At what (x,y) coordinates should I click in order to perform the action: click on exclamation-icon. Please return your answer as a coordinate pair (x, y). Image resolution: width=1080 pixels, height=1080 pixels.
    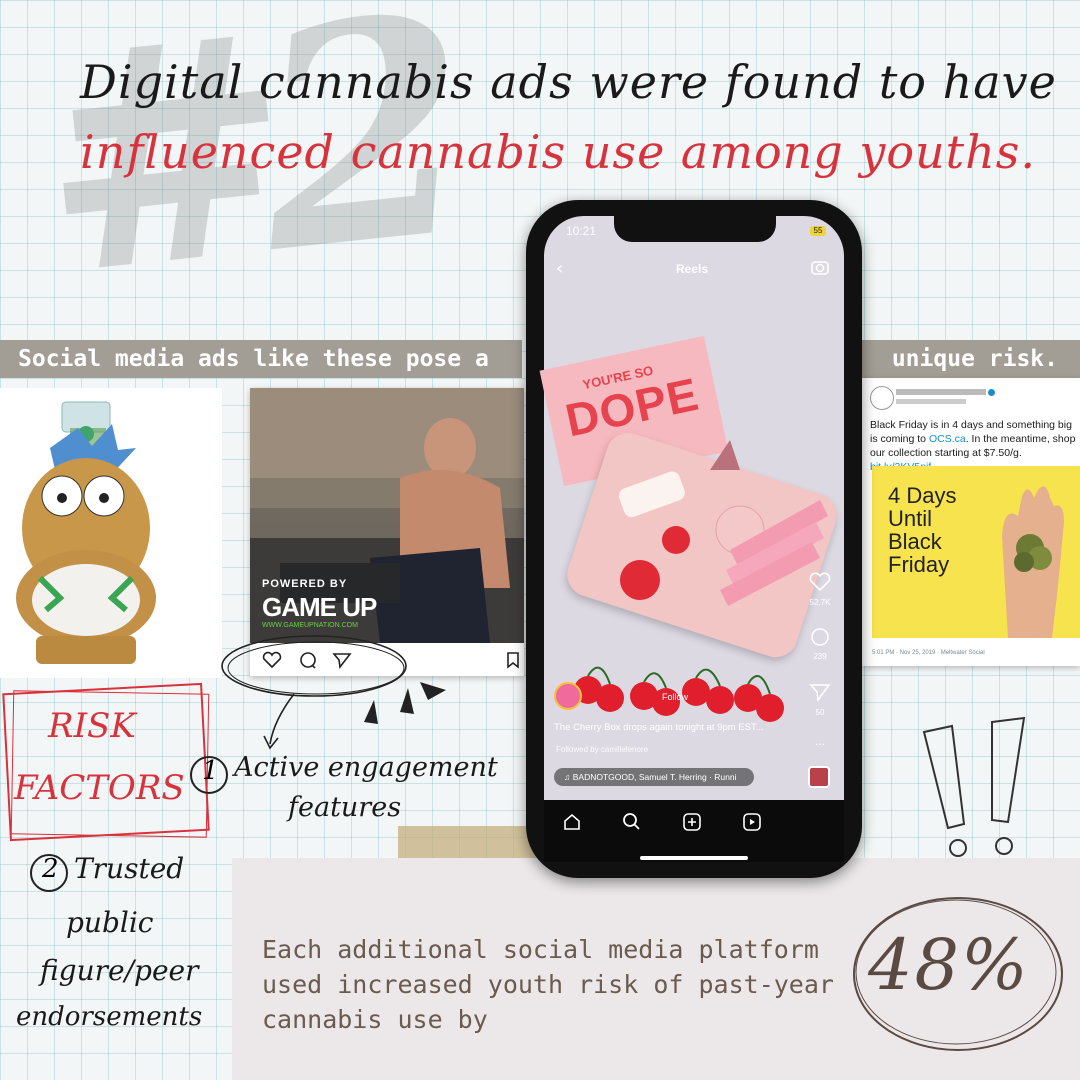
    Looking at the image, I should click on (974, 786).